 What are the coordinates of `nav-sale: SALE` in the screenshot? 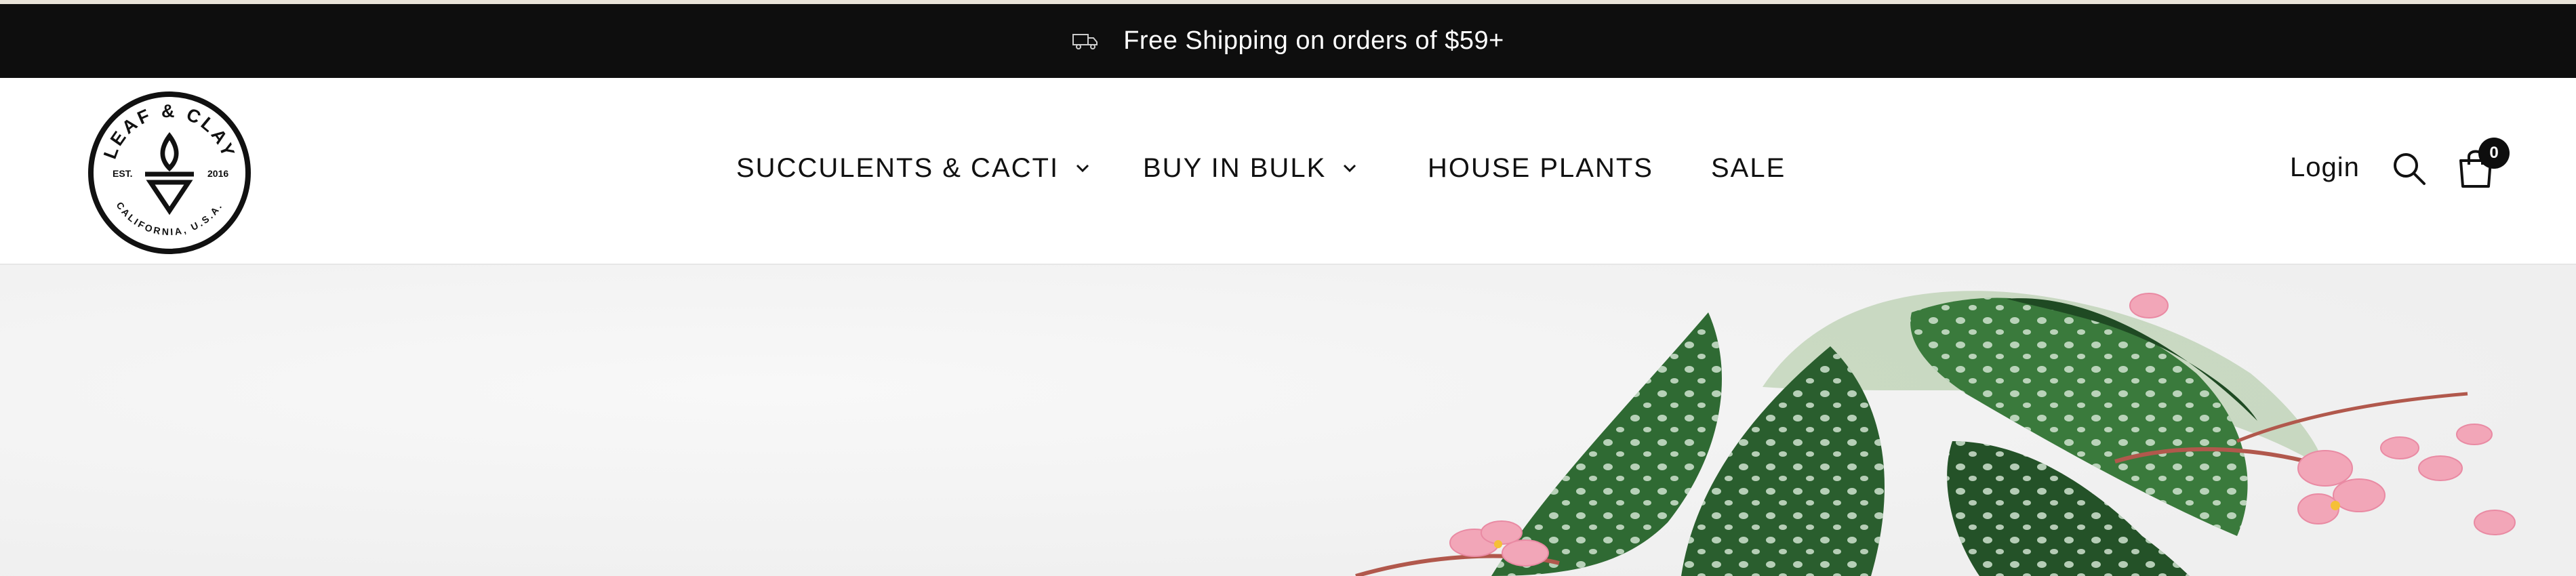 It's located at (1748, 168).